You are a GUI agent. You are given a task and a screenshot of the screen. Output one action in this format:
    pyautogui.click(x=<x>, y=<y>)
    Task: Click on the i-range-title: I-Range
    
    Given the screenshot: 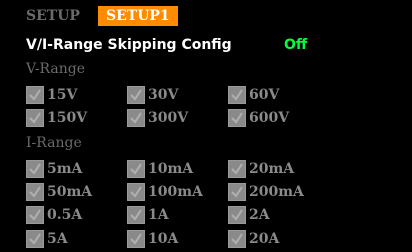 What is the action you would take?
    pyautogui.click(x=54, y=143)
    